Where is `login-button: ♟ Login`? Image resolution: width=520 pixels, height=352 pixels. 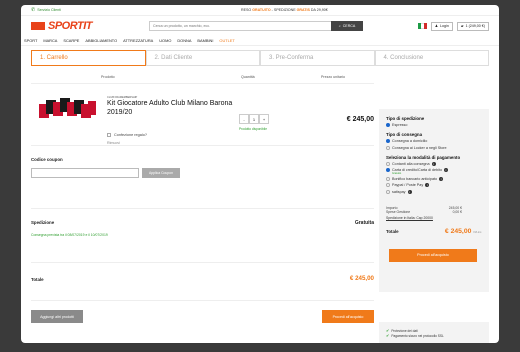 login-button: ♟ Login is located at coordinates (441, 26).